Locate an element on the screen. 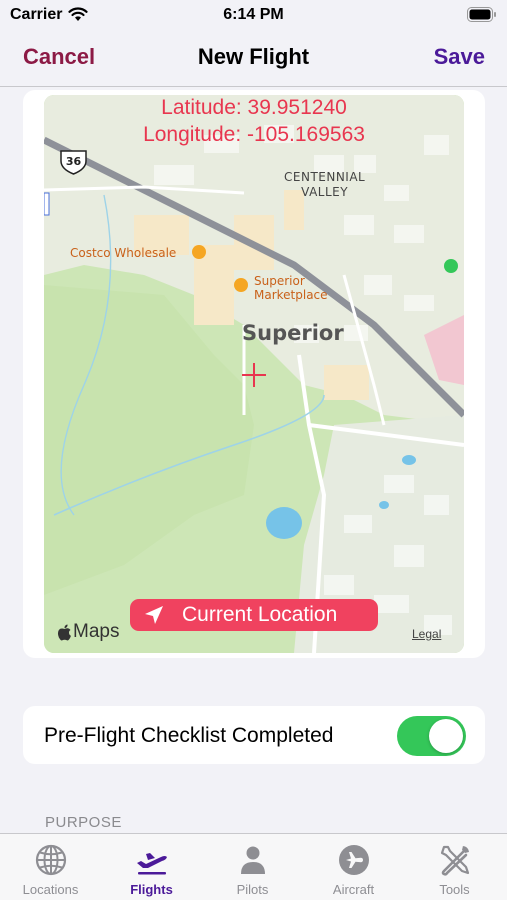 Image resolution: width=507 pixels, height=900 pixels. svg-text: 36 is located at coordinates (74, 161).